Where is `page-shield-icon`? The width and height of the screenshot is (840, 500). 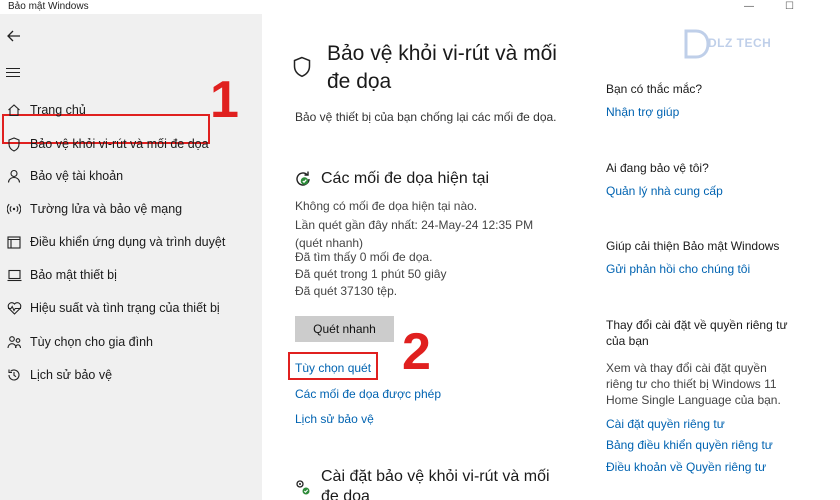
page-shield-icon is located at coordinates (302, 69).